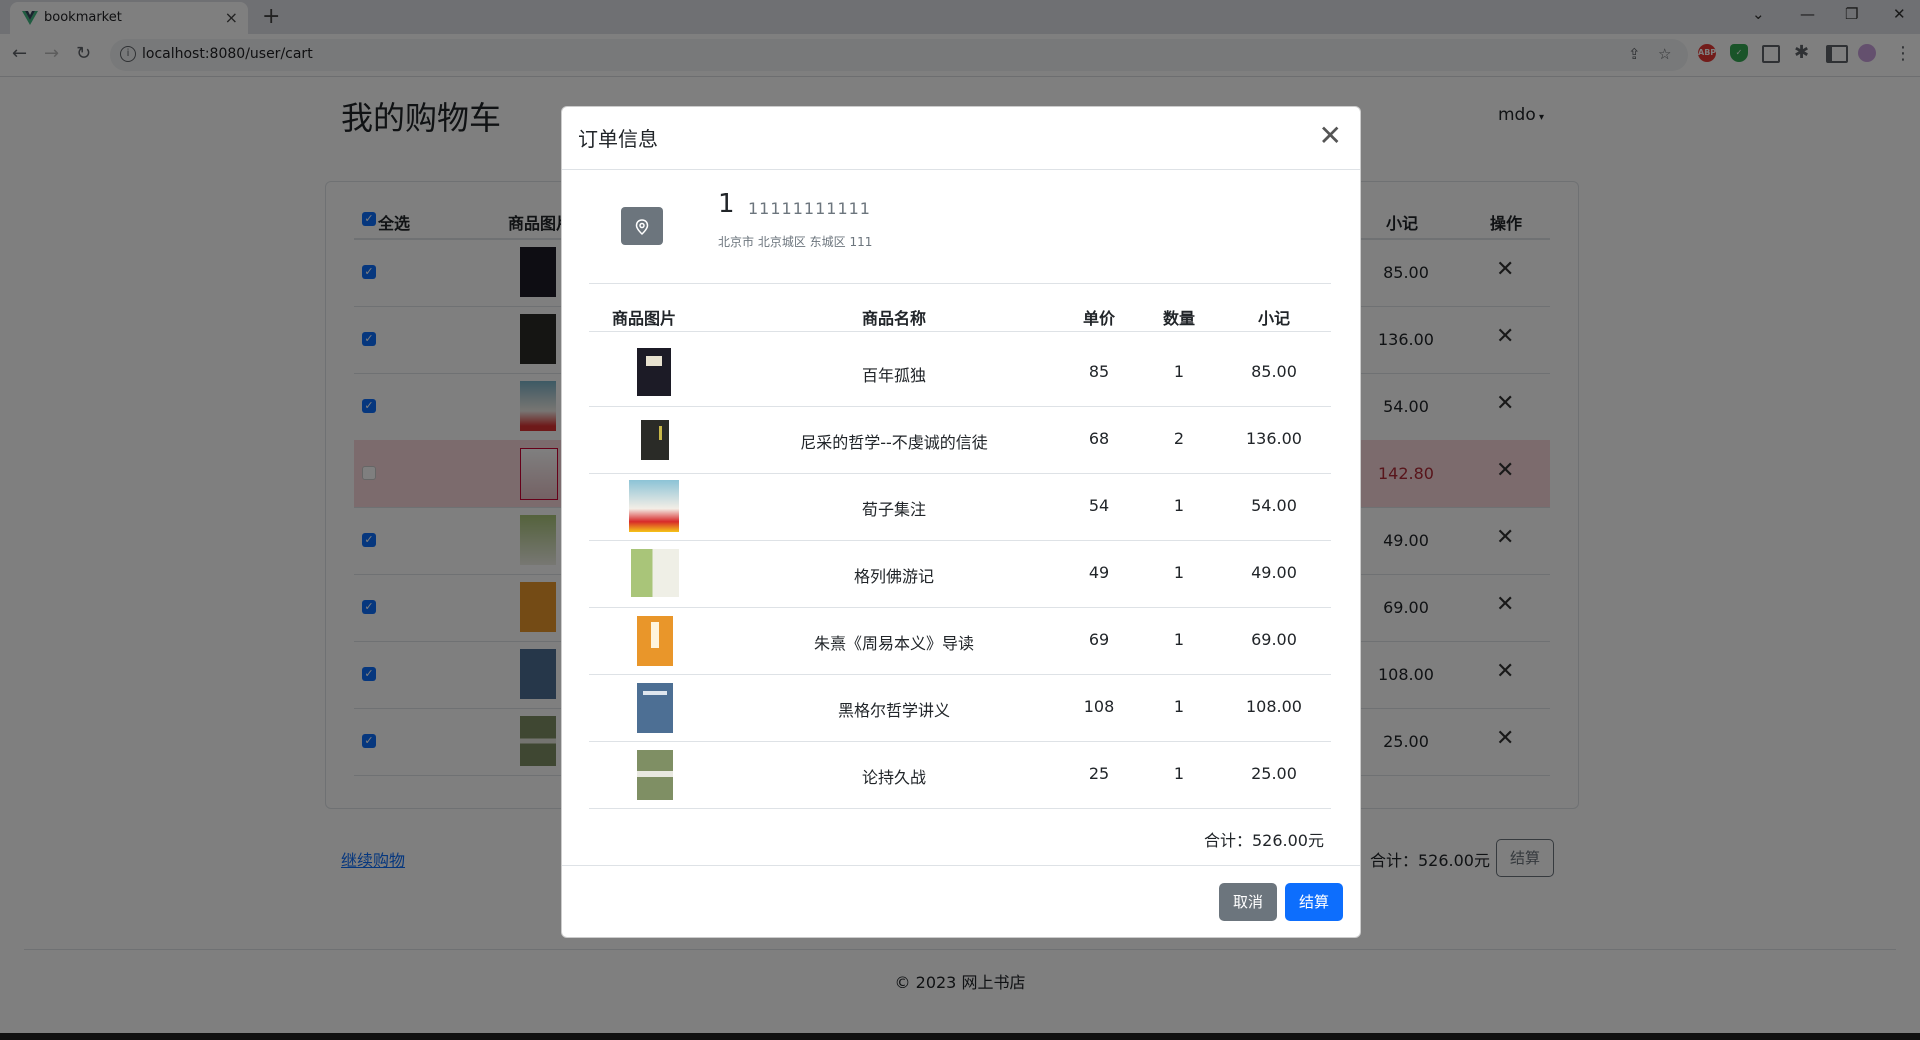 The image size is (1920, 1040). I want to click on recipient-name: 1, so click(726, 204).